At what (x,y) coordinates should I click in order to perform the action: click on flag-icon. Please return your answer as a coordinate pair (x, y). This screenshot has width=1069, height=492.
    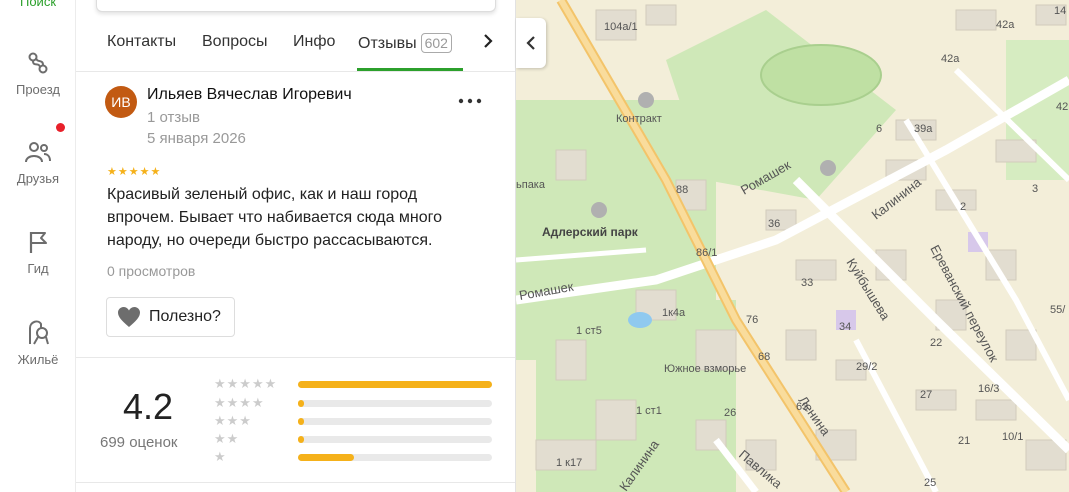
    Looking at the image, I should click on (38, 242).